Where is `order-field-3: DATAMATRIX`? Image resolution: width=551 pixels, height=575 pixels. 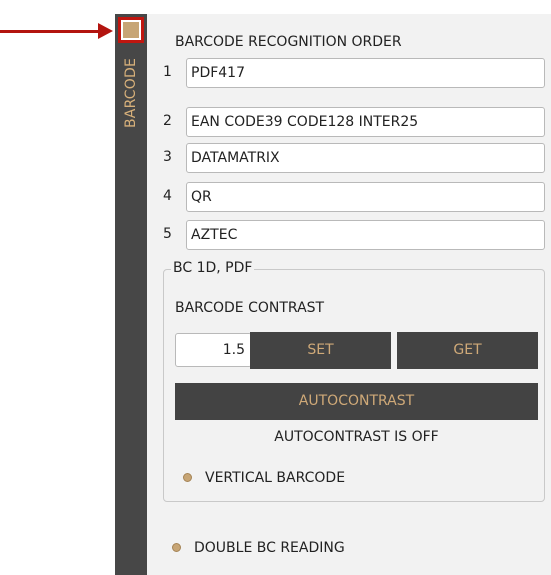
order-field-3: DATAMATRIX is located at coordinates (365, 158).